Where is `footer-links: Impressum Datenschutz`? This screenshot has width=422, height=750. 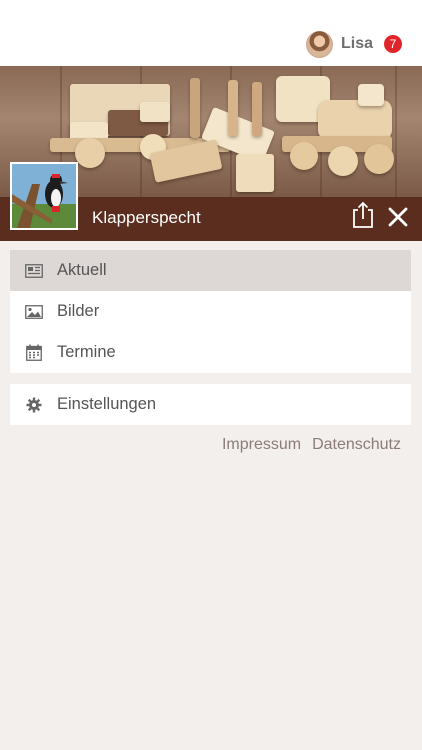 footer-links: Impressum Datenschutz is located at coordinates (311, 445).